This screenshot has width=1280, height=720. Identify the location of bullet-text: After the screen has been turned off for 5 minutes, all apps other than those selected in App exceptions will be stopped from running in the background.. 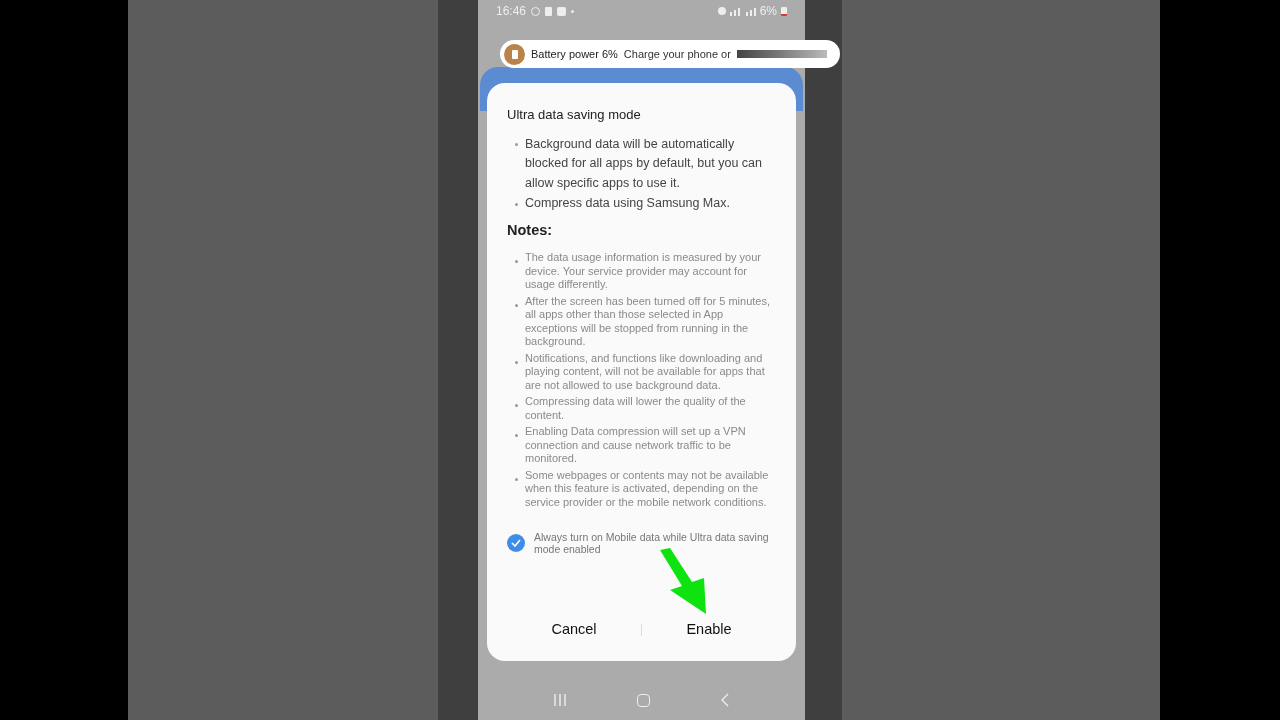
(648, 321).